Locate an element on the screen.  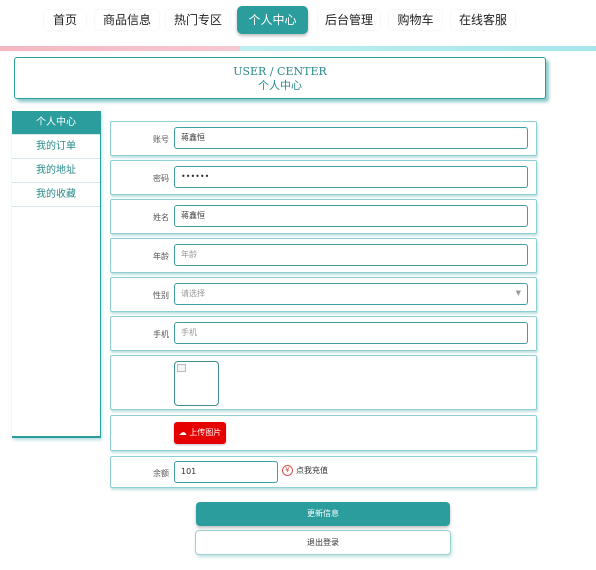
sidebar-item-user-center: 个人中心 is located at coordinates (56, 123).